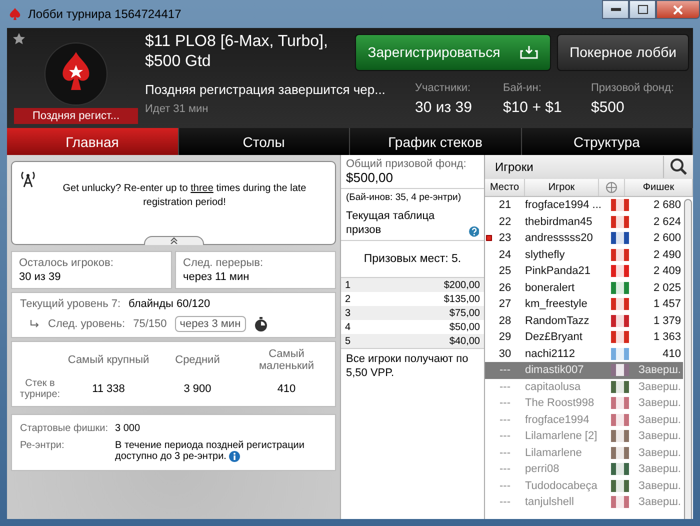  I want to click on tab: Столы, so click(264, 141).